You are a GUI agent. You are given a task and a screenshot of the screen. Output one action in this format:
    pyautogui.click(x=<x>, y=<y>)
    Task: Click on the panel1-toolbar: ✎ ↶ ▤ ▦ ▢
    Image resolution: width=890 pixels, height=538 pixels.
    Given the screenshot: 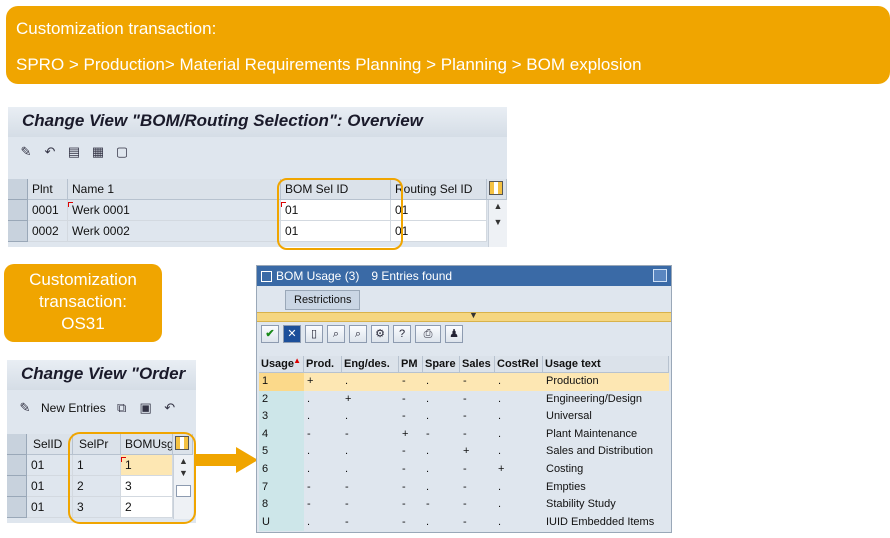 What is the action you would take?
    pyautogui.click(x=74, y=154)
    